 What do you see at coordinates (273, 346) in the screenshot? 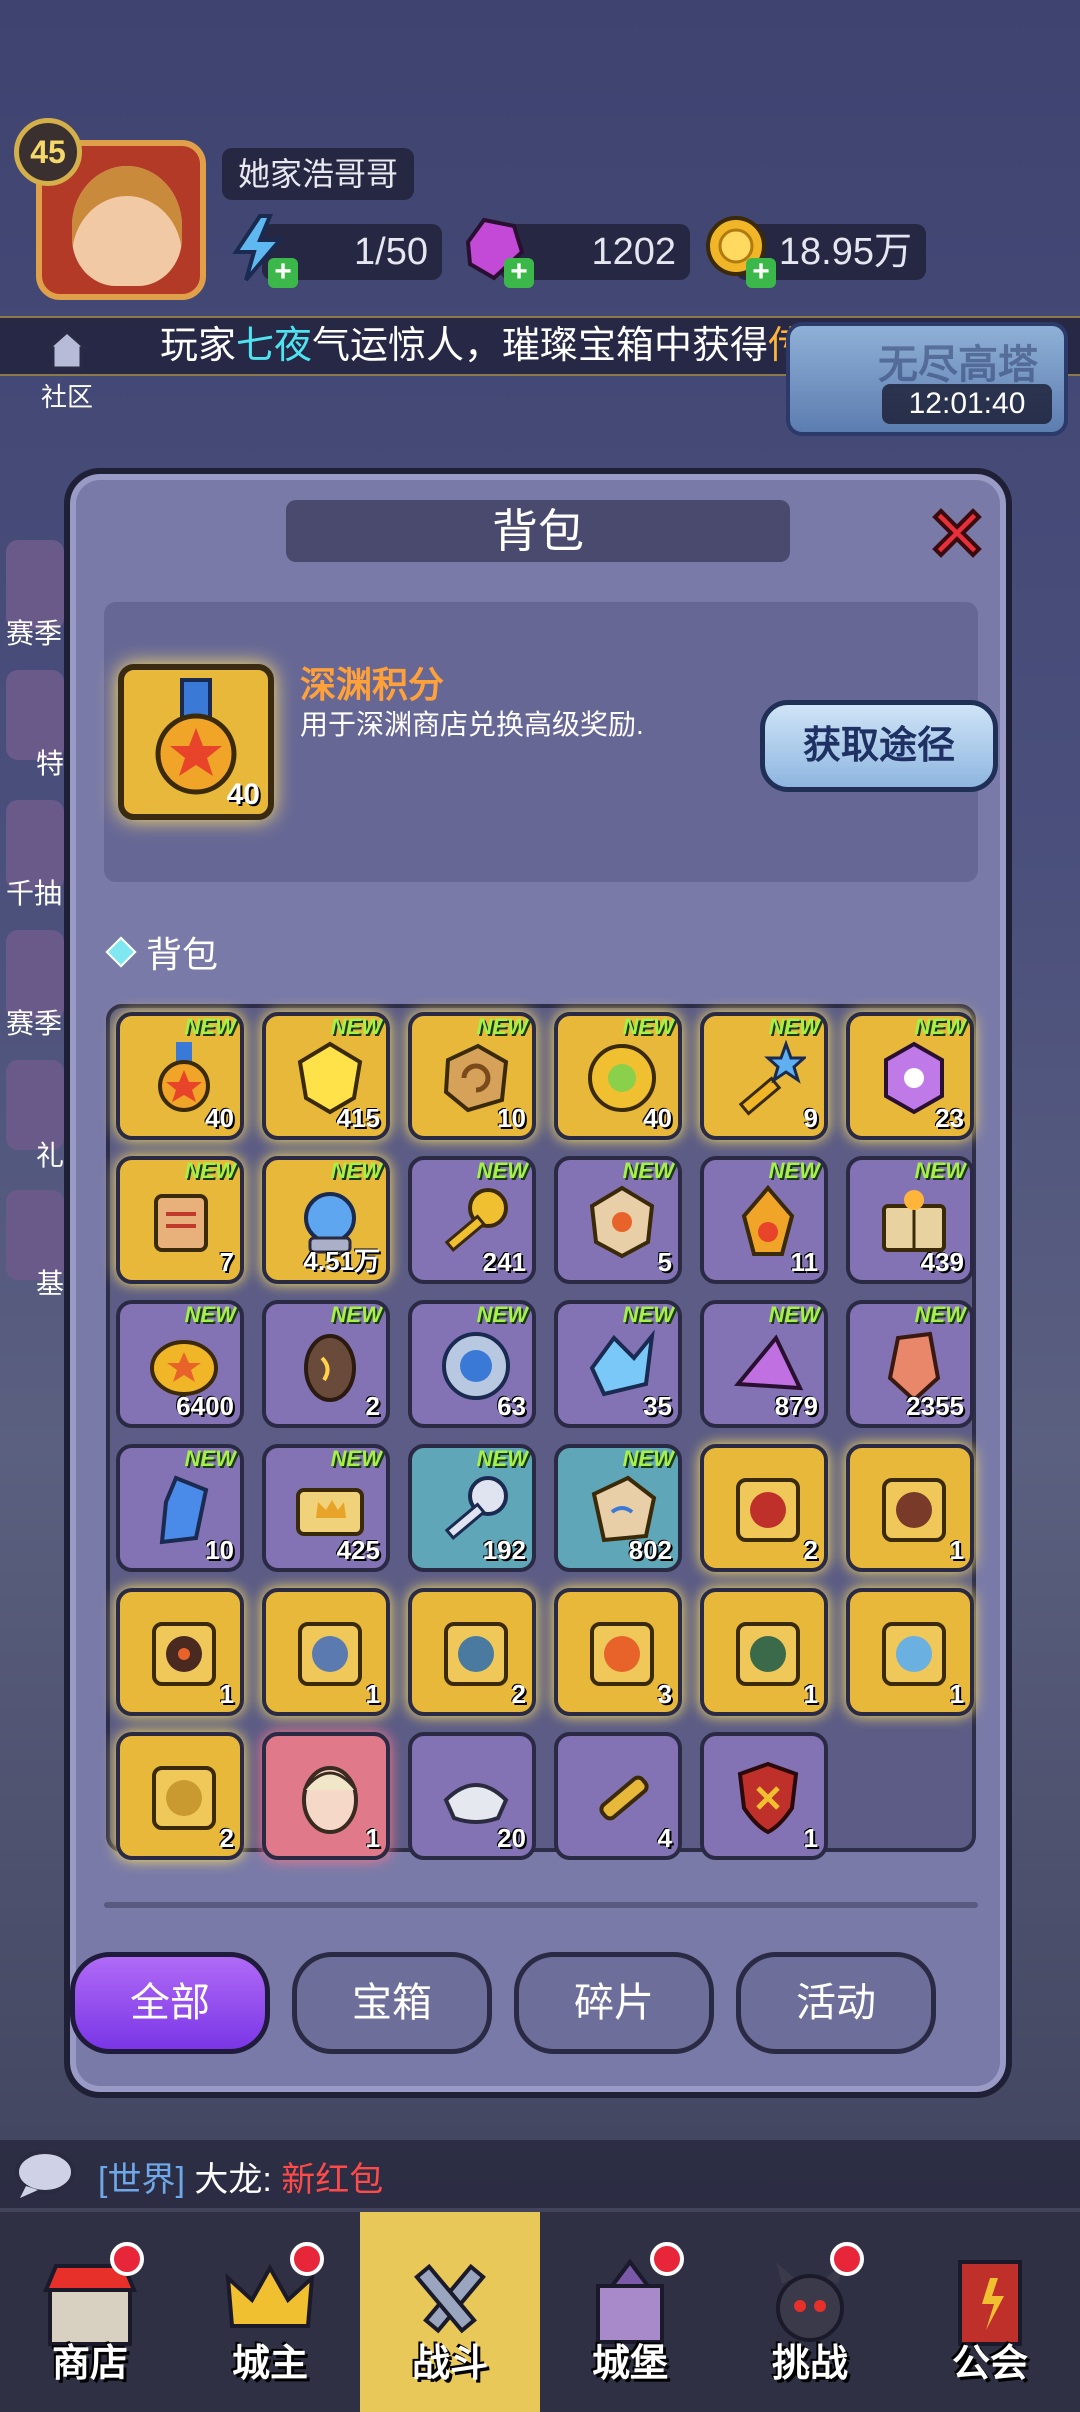
I see `broadcast-player: 七夜` at bounding box center [273, 346].